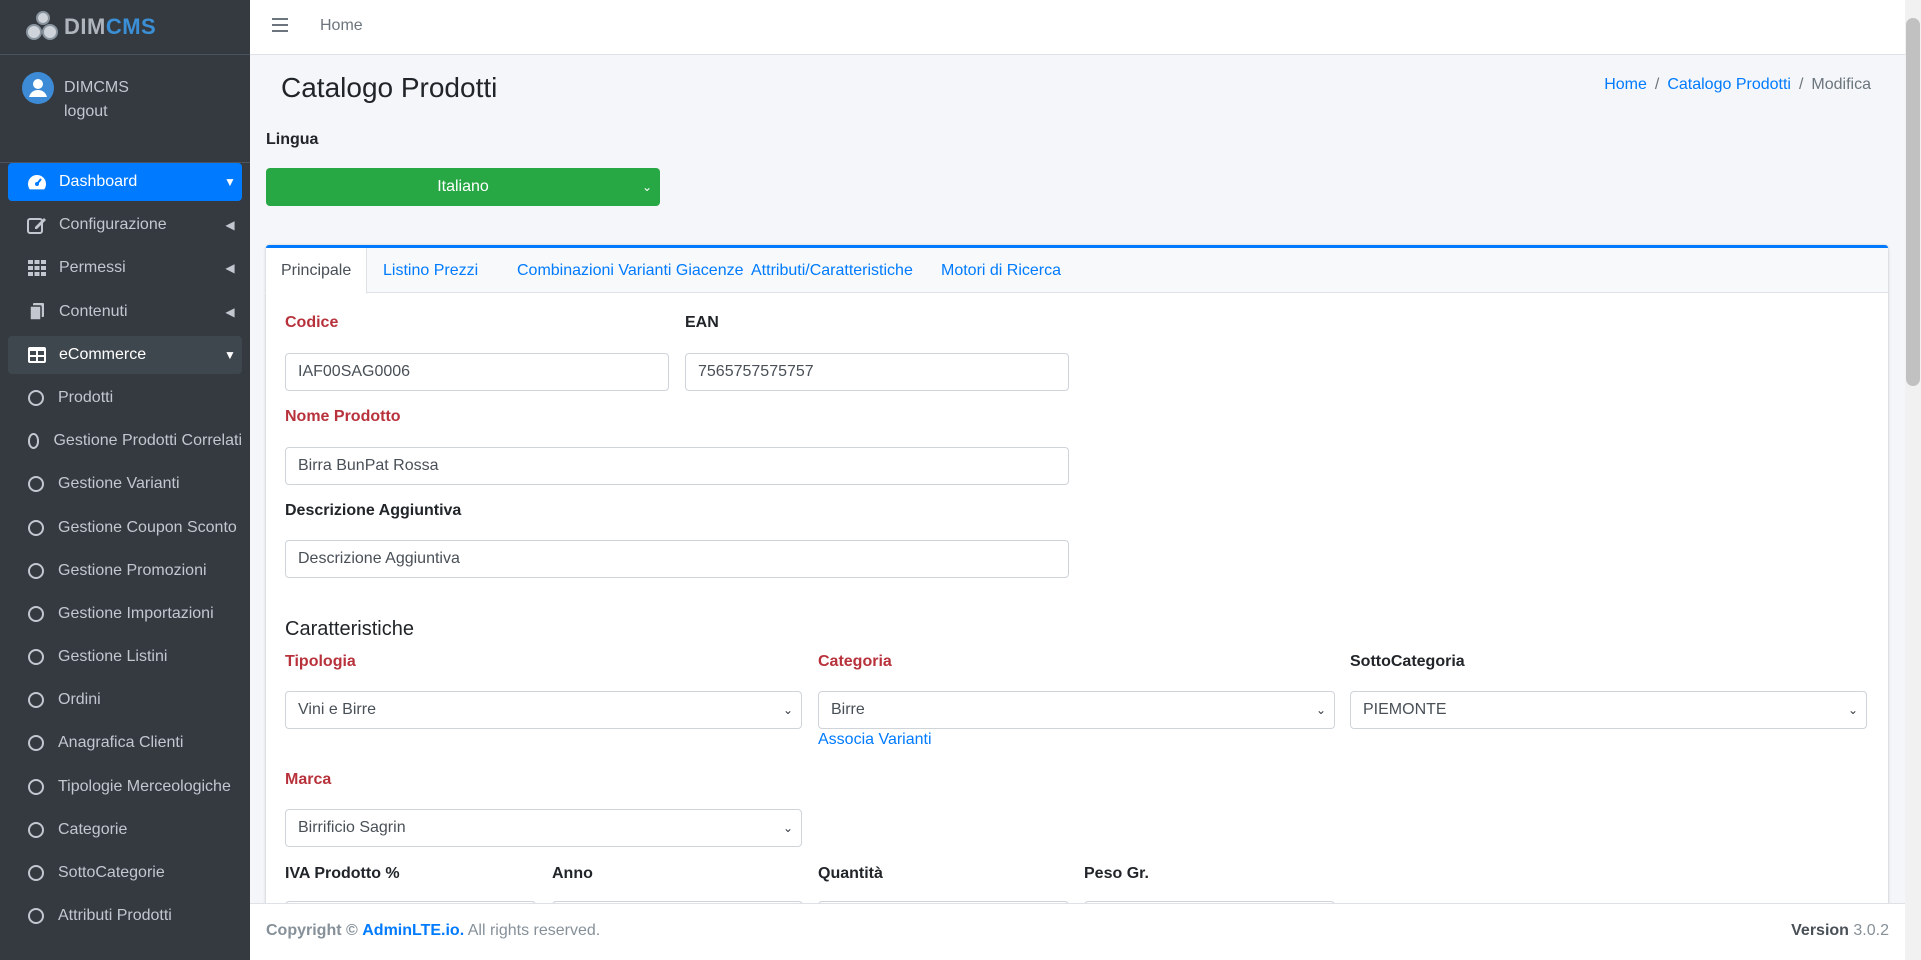  What do you see at coordinates (342, 873) in the screenshot?
I see `iva-label: IVA Prodotto %` at bounding box center [342, 873].